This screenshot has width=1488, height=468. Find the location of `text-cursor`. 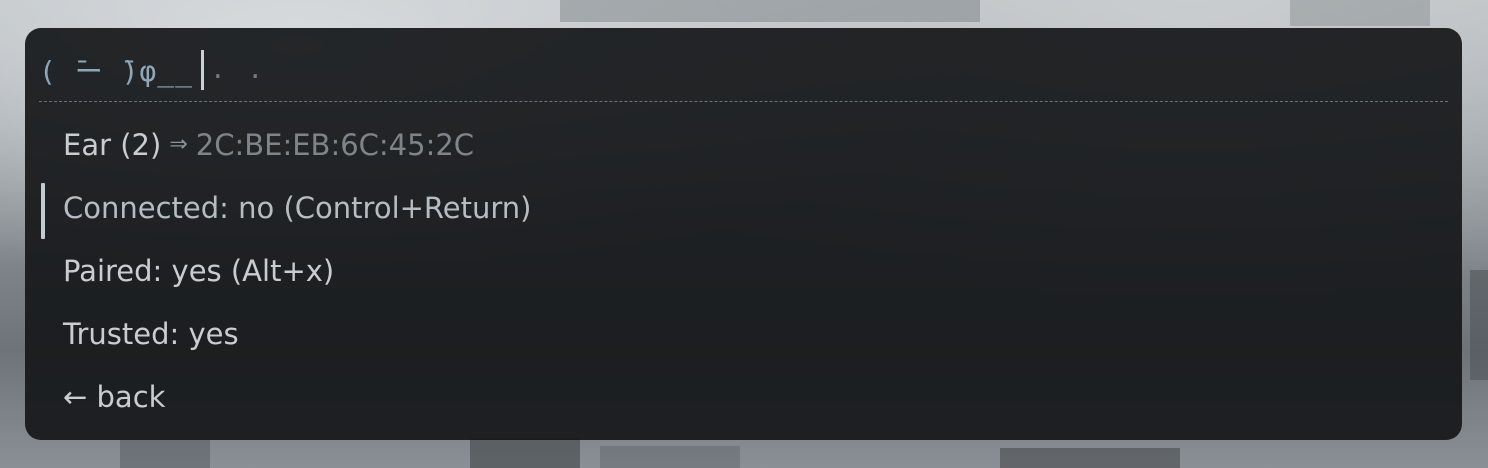

text-cursor is located at coordinates (203, 70).